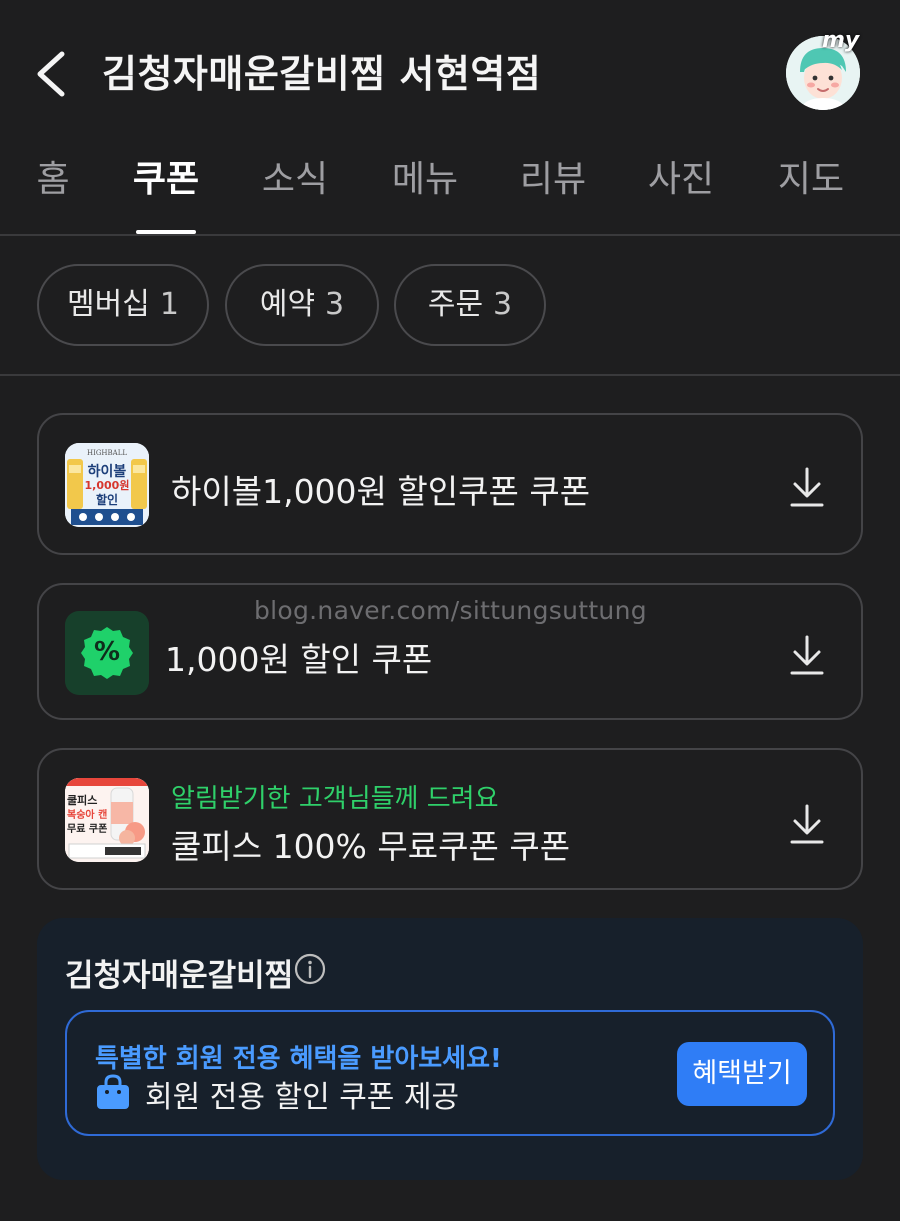 The width and height of the screenshot is (900, 1221). I want to click on chip-label: 주문, so click(455, 304).